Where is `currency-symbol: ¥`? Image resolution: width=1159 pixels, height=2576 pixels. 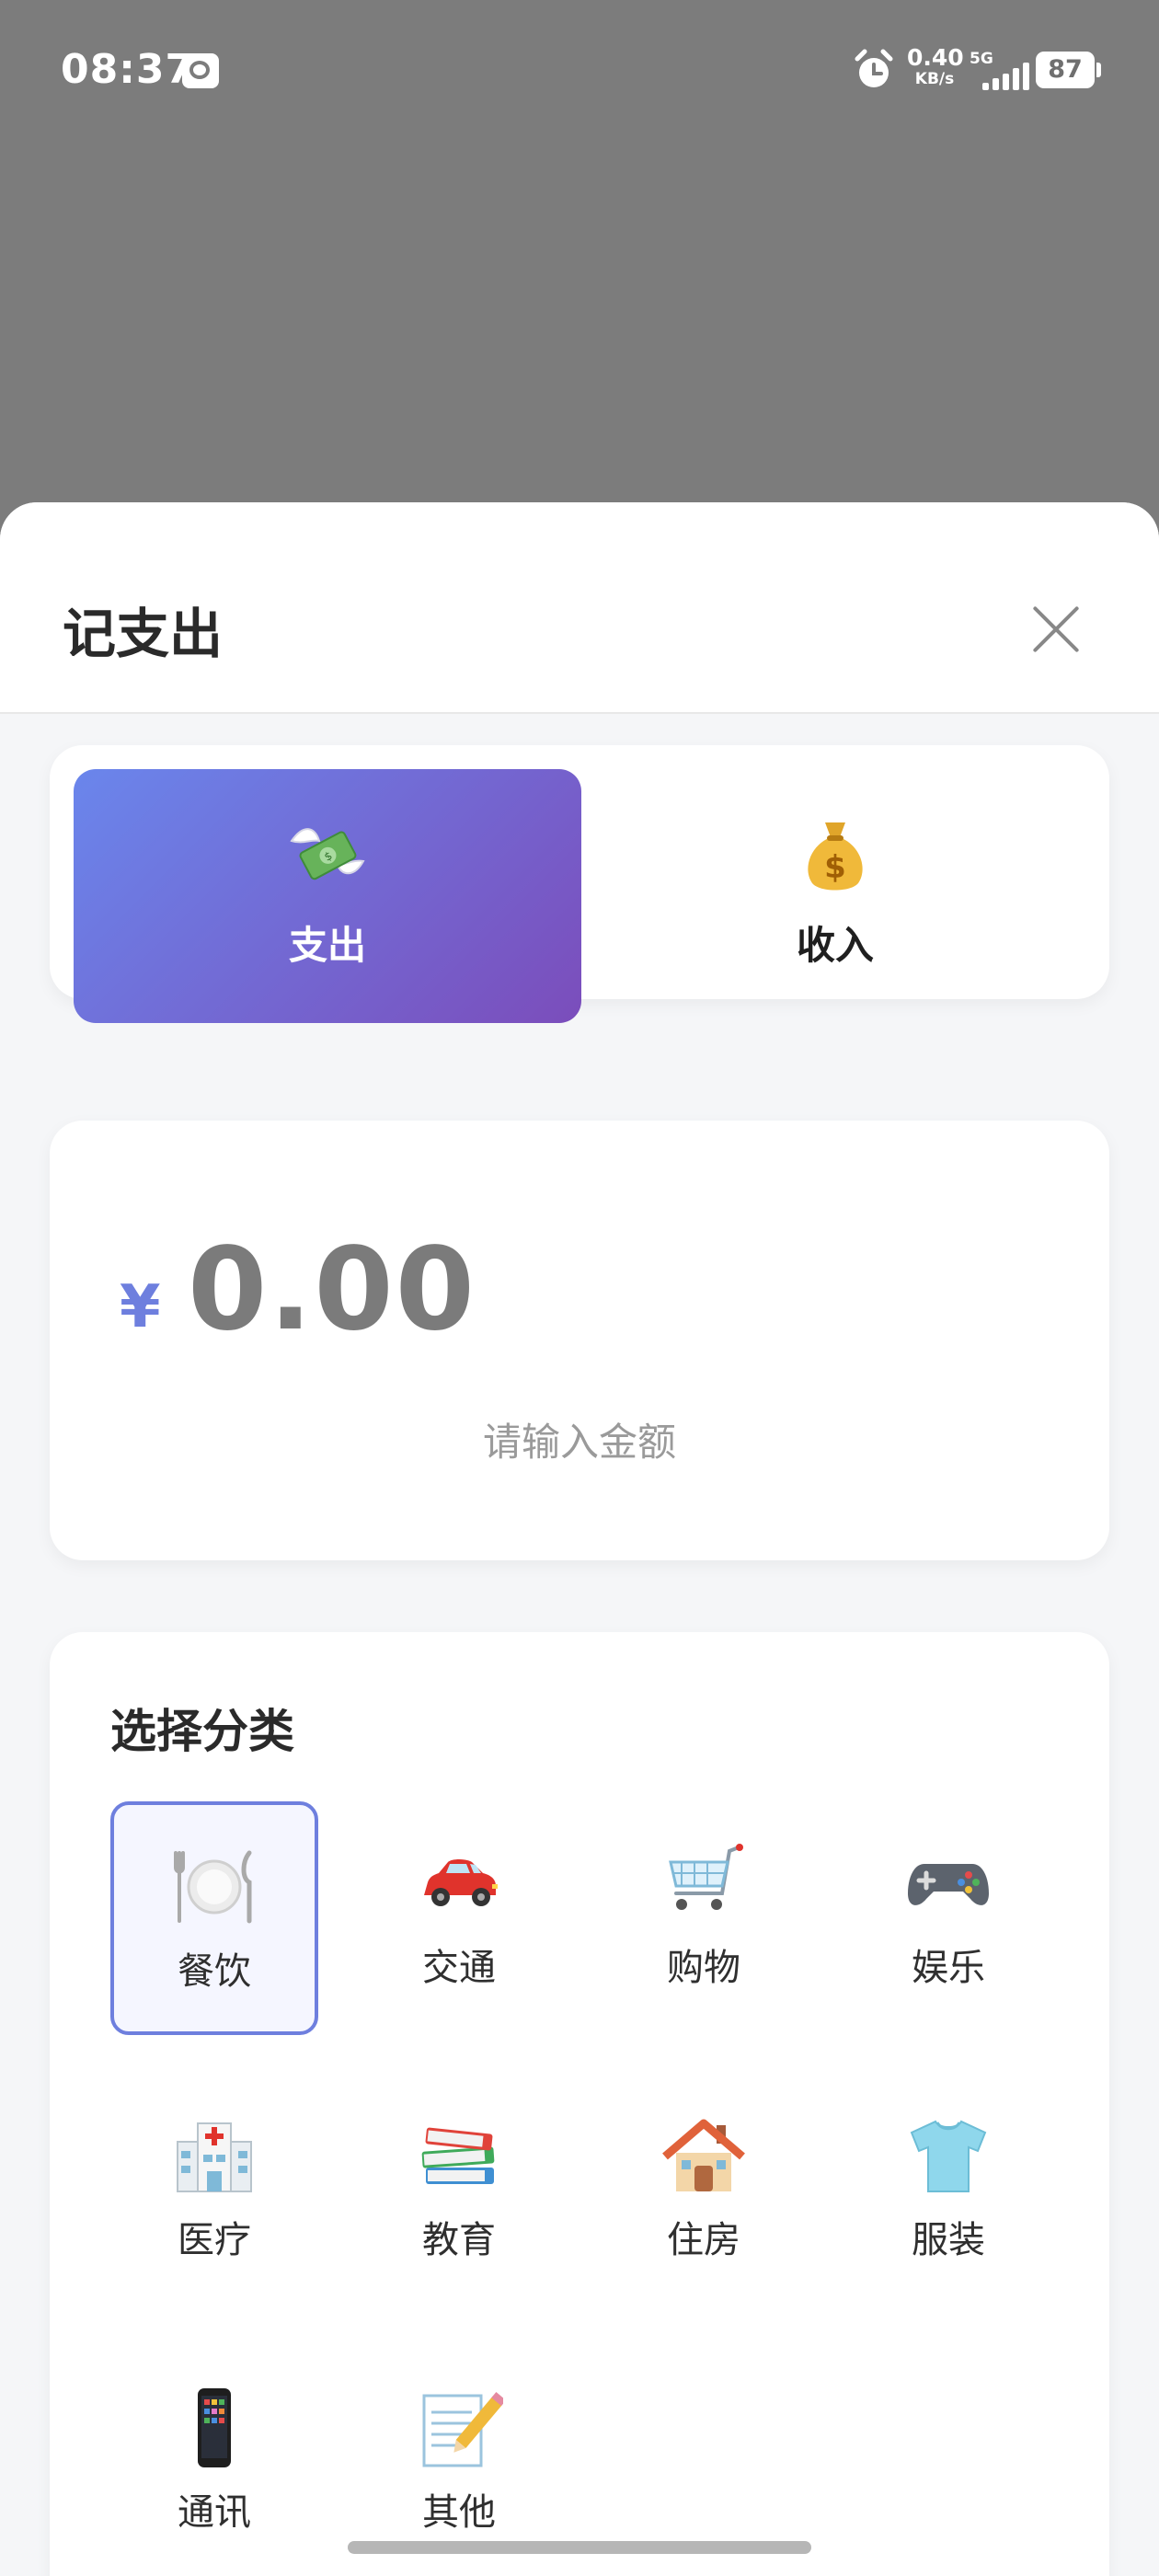 currency-symbol: ¥ is located at coordinates (140, 1307).